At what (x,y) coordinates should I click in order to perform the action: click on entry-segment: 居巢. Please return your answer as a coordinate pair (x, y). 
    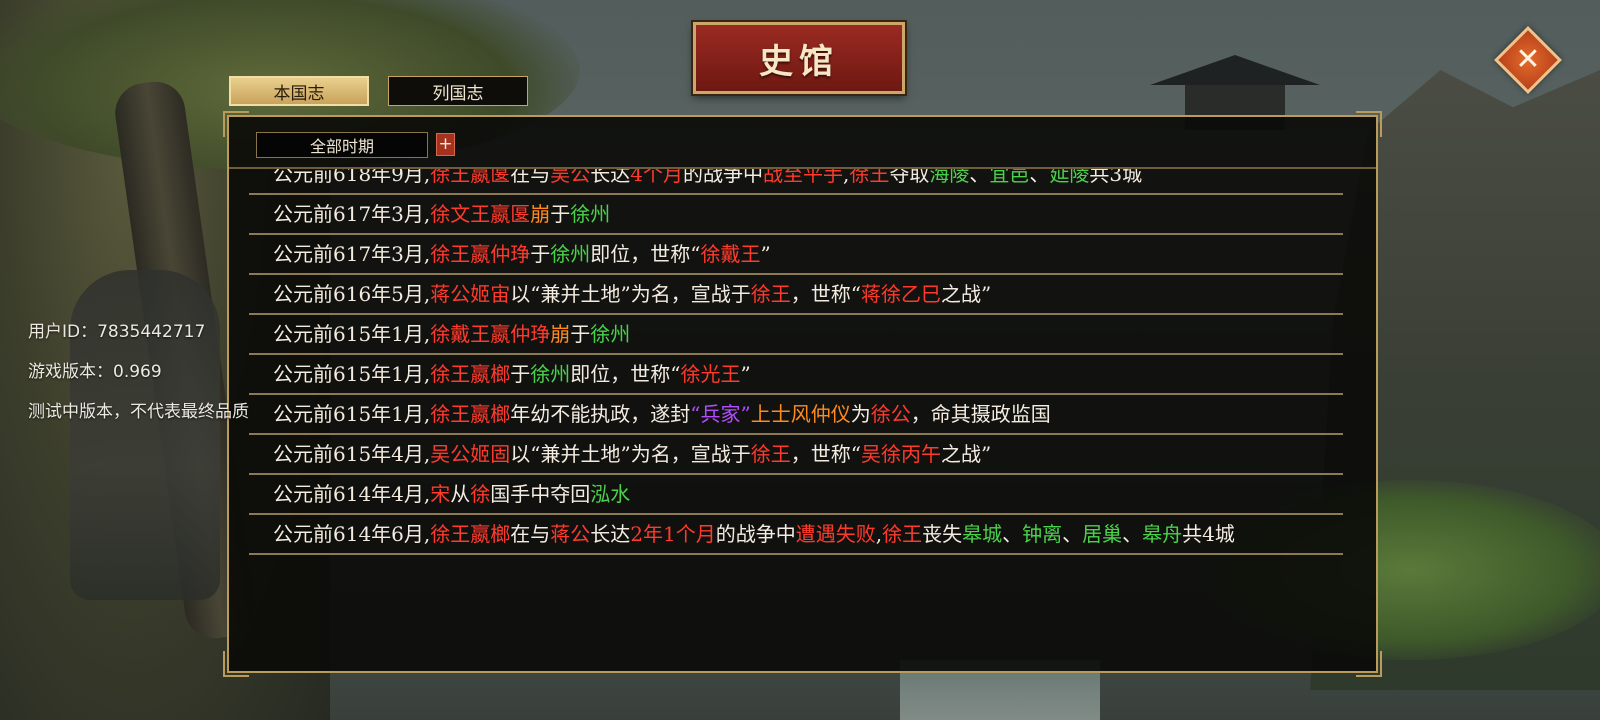
    Looking at the image, I should click on (1102, 534).